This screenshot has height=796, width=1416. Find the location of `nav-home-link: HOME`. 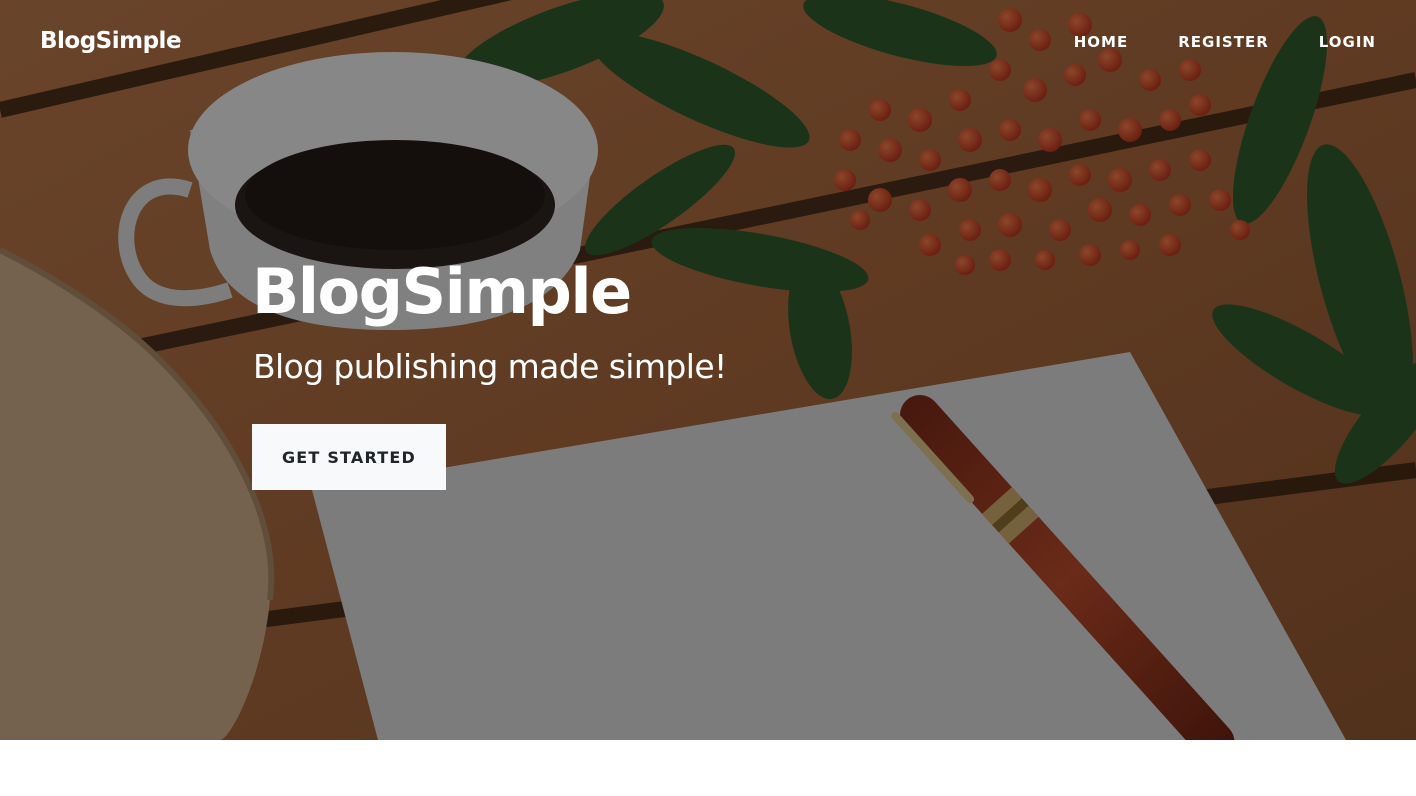

nav-home-link: HOME is located at coordinates (1101, 42).